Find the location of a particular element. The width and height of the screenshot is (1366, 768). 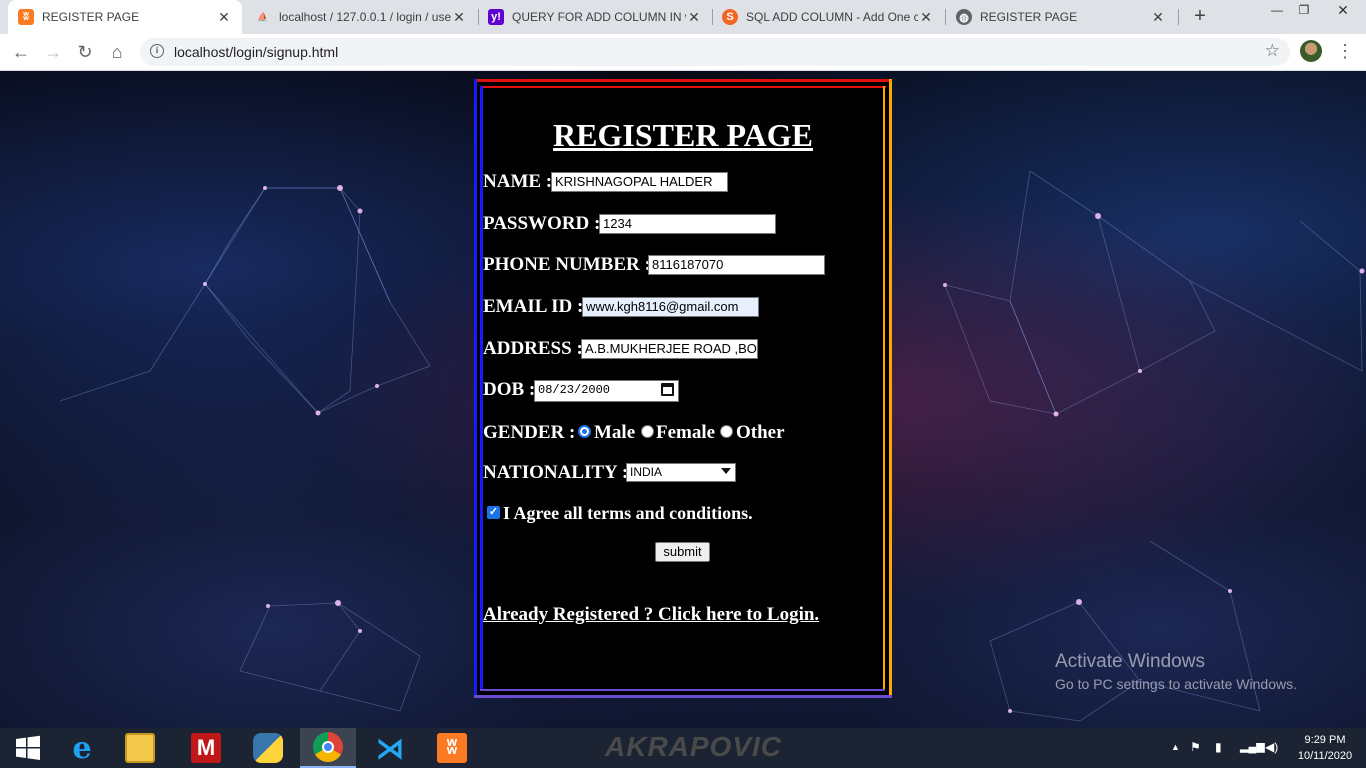

phpmyadmin-icon: ⛵ is located at coordinates (263, 16).